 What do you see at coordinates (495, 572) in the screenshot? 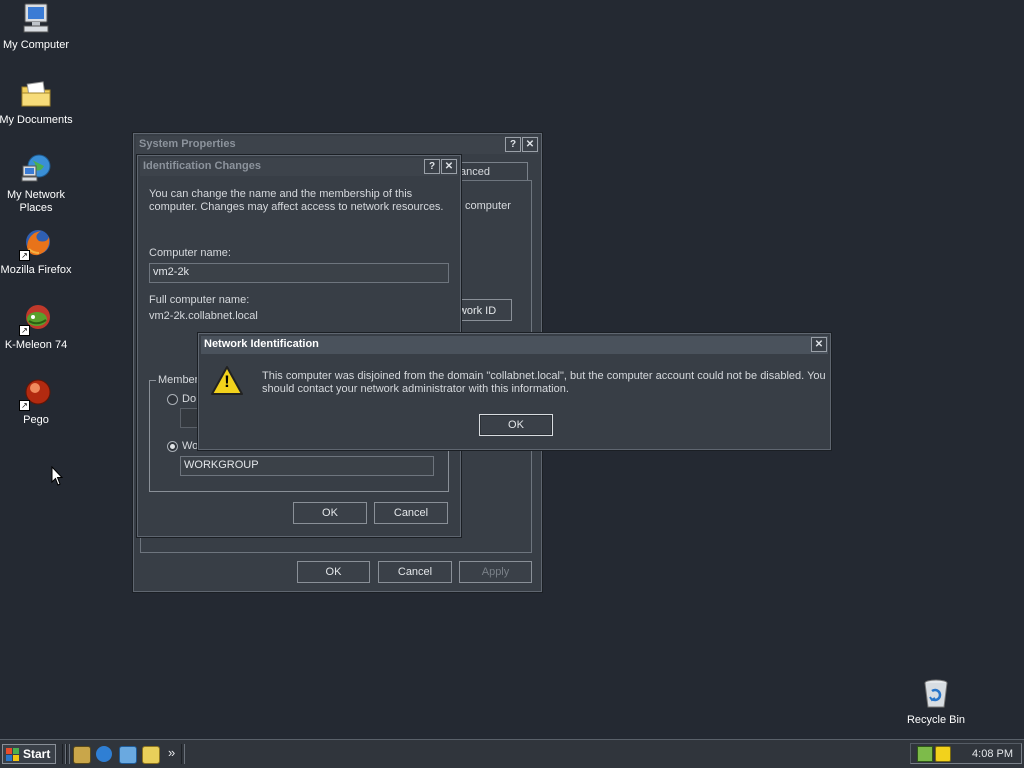
I see `apply-button: Apply` at bounding box center [495, 572].